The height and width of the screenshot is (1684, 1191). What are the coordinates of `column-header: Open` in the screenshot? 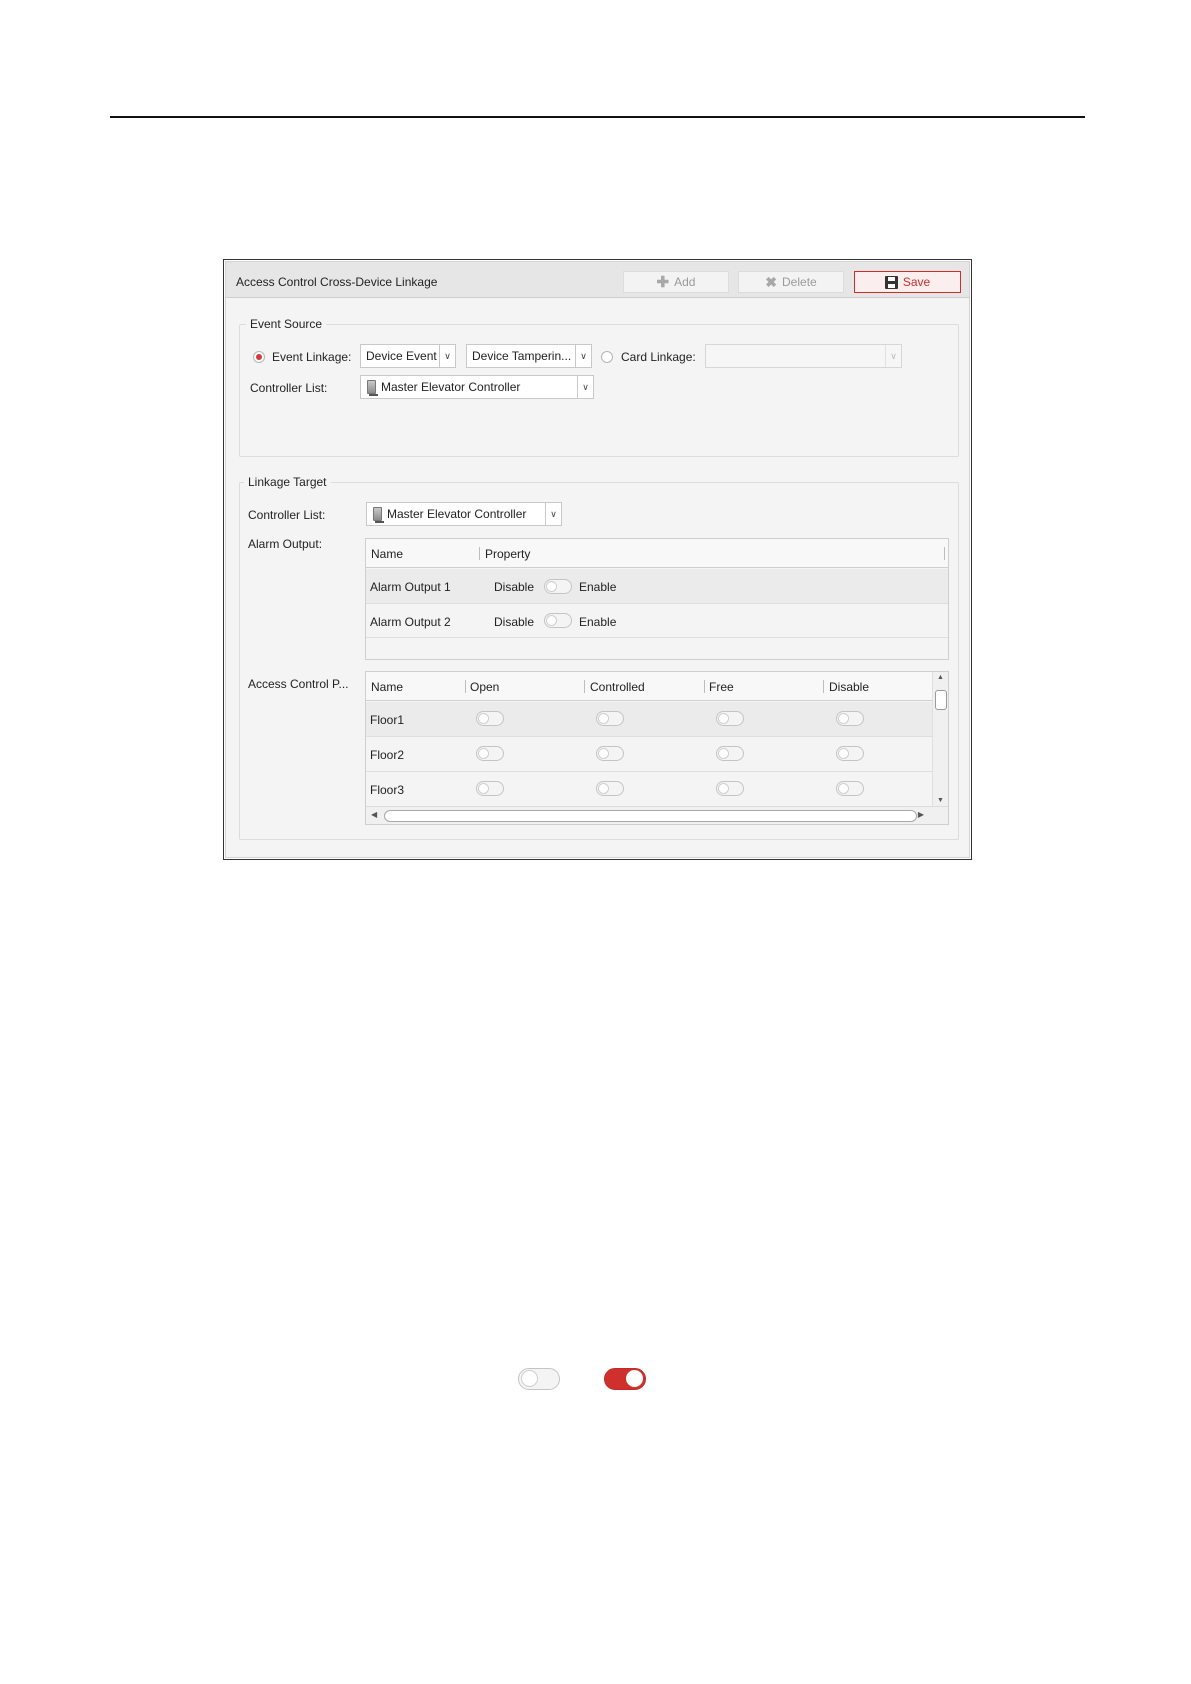 It's located at (485, 687).